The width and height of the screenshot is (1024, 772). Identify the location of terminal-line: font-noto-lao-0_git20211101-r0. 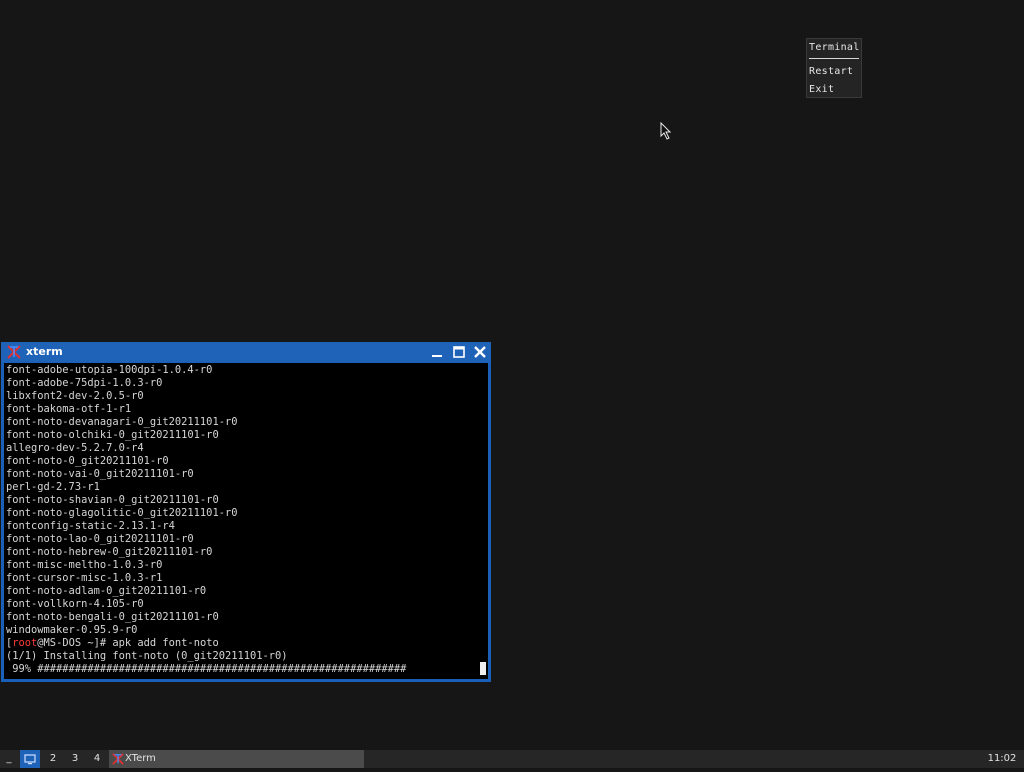
(100, 539).